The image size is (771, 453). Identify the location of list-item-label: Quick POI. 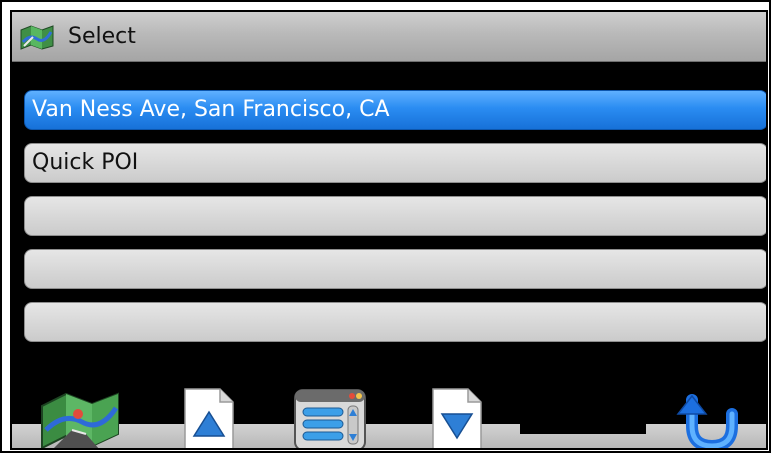
(85, 162).